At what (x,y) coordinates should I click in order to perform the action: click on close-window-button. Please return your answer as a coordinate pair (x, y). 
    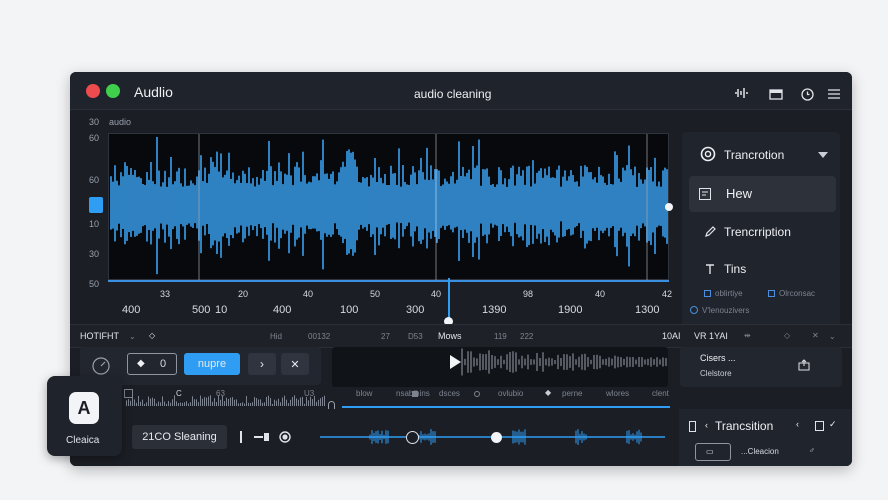
    Looking at the image, I should click on (93, 91).